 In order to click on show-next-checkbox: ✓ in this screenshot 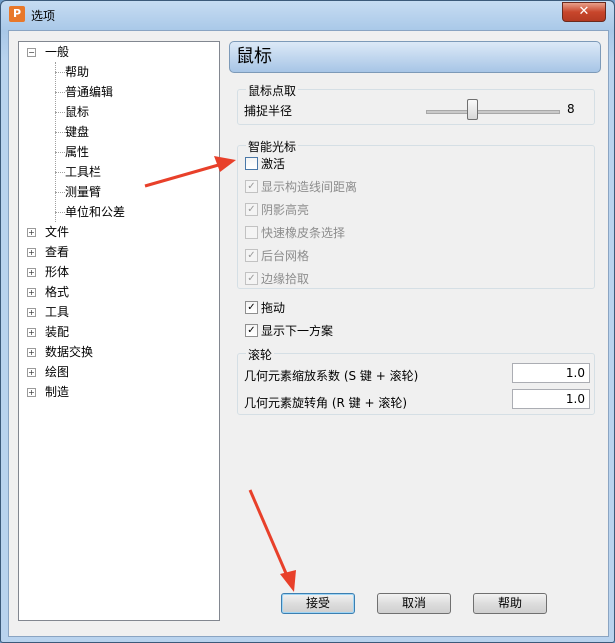, I will do `click(251, 330)`.